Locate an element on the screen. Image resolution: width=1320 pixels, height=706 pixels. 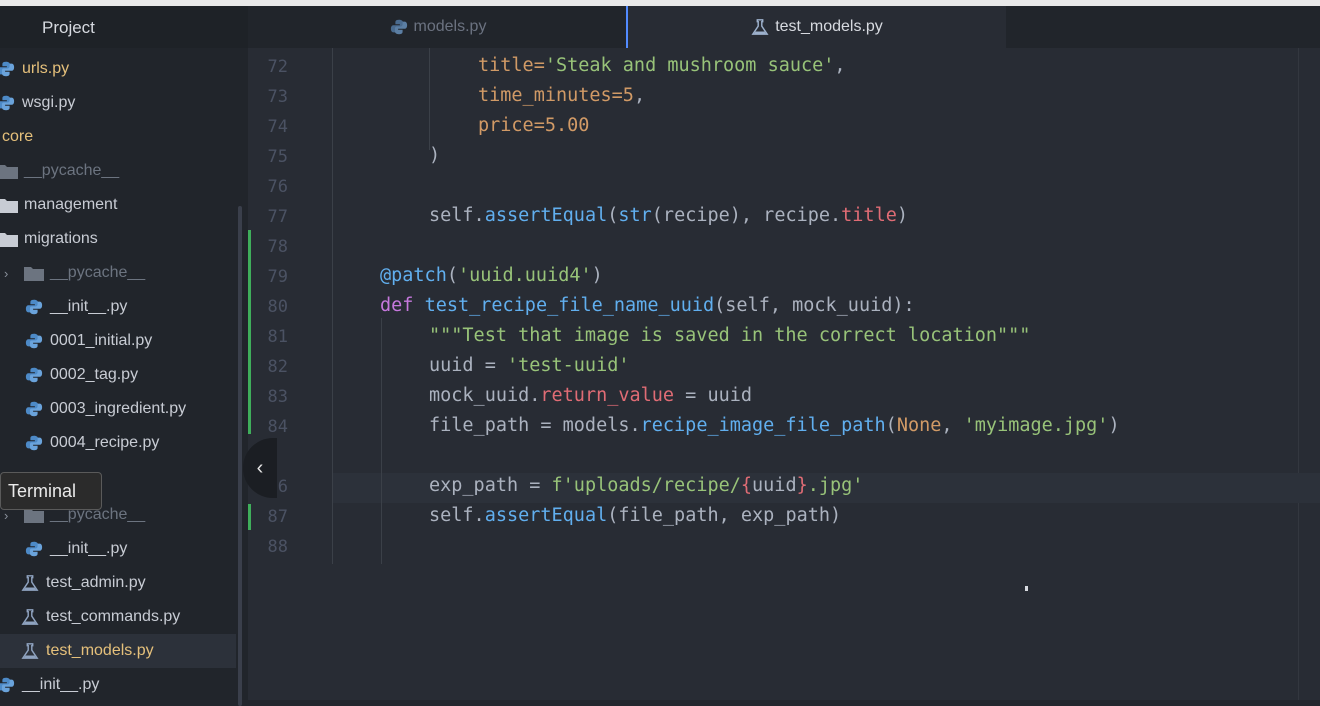
line-number: 88 is located at coordinates (277, 547).